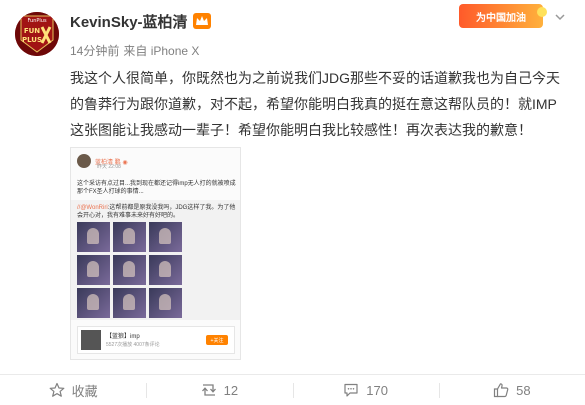  What do you see at coordinates (123, 337) in the screenshot?
I see `video-title: 【蓝狼】imp` at bounding box center [123, 337].